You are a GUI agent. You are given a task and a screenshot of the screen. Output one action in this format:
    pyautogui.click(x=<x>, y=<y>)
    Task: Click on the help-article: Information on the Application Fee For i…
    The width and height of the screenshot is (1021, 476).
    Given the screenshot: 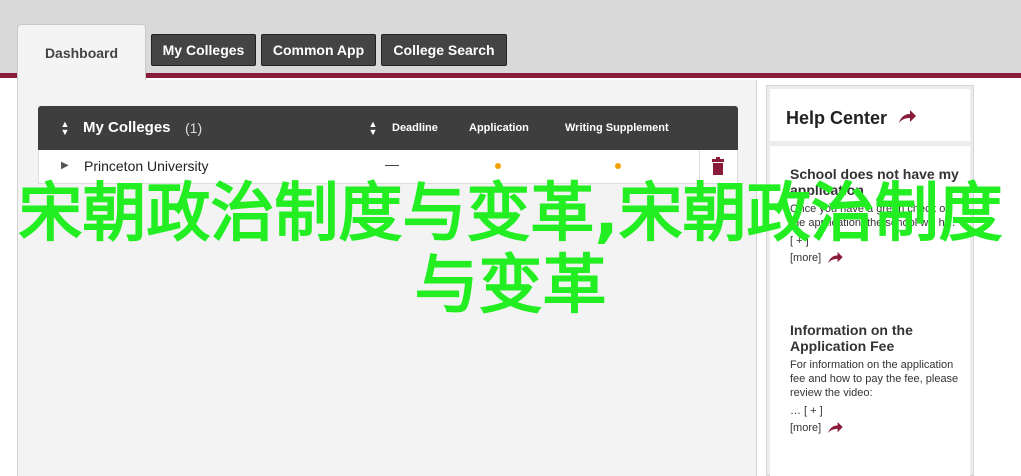 What is the action you would take?
    pyautogui.click(x=875, y=378)
    